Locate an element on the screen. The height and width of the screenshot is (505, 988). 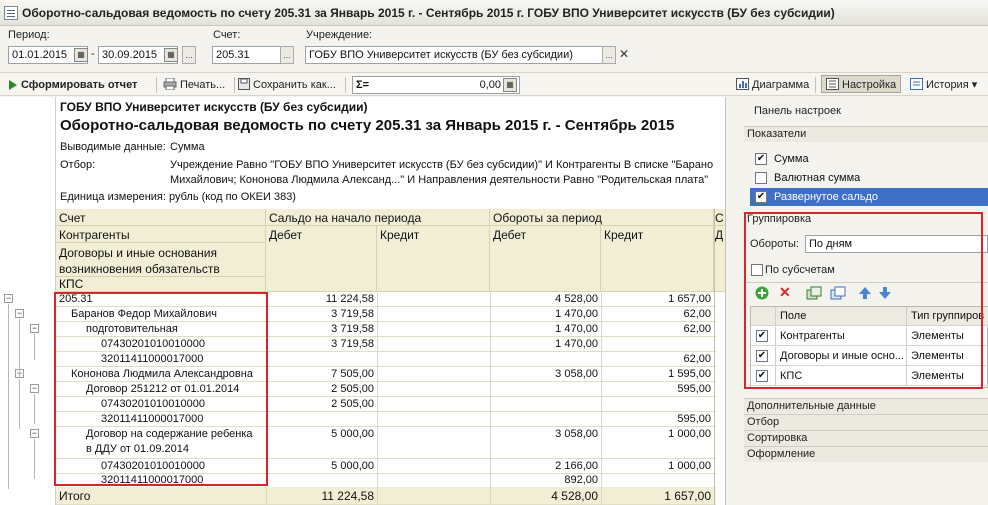
sum-field: Σ= 0,00 ▦ is located at coordinates (436, 85).